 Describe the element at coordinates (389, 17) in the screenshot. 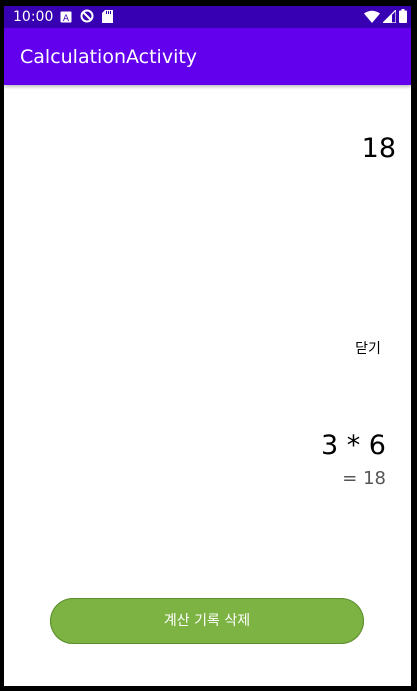

I see `signal-icon` at that location.